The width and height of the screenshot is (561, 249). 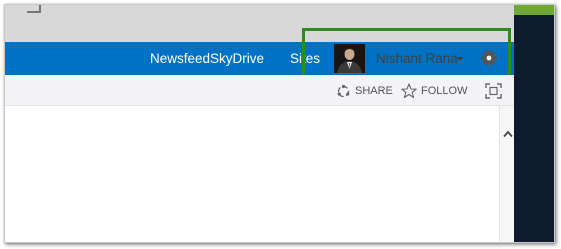 I want to click on focus-on-content-icon, so click(x=493, y=91).